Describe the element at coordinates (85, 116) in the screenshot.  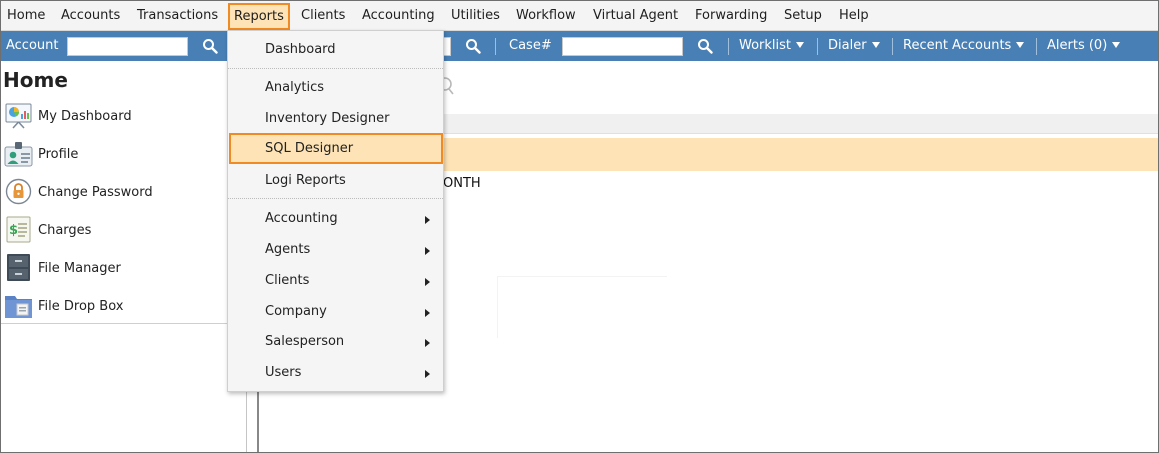
I see `sidebar-item-label: My Dashboard` at that location.